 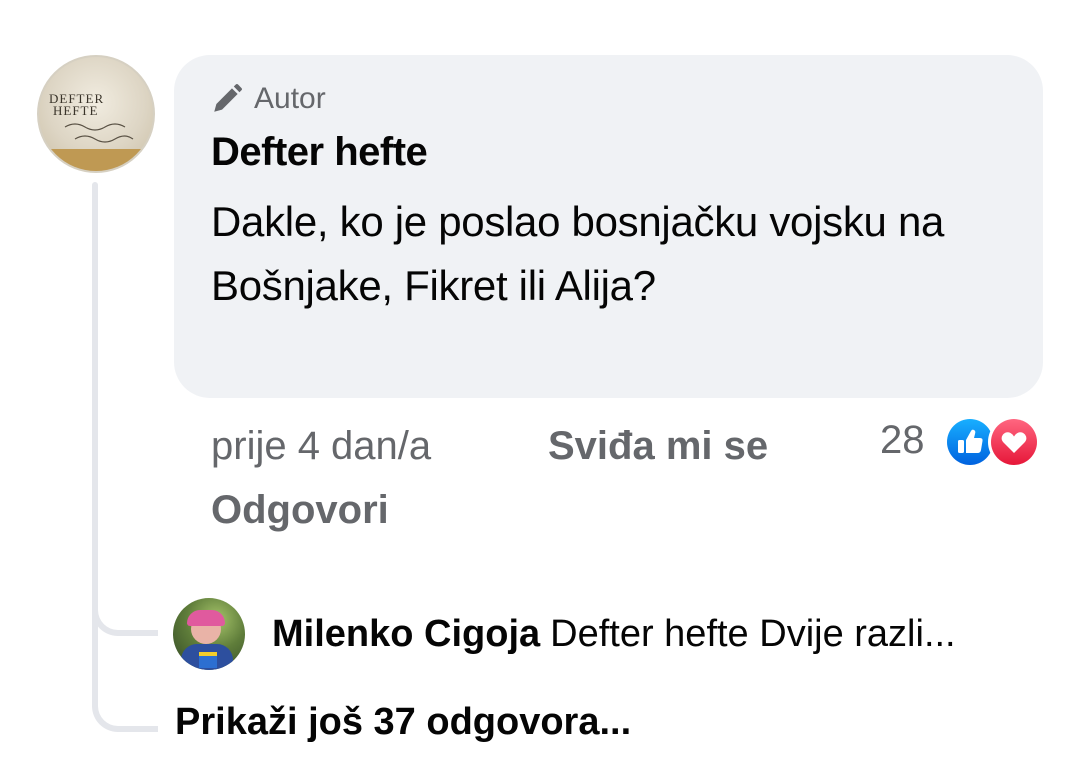 What do you see at coordinates (228, 97) in the screenshot?
I see `pencil-icon` at bounding box center [228, 97].